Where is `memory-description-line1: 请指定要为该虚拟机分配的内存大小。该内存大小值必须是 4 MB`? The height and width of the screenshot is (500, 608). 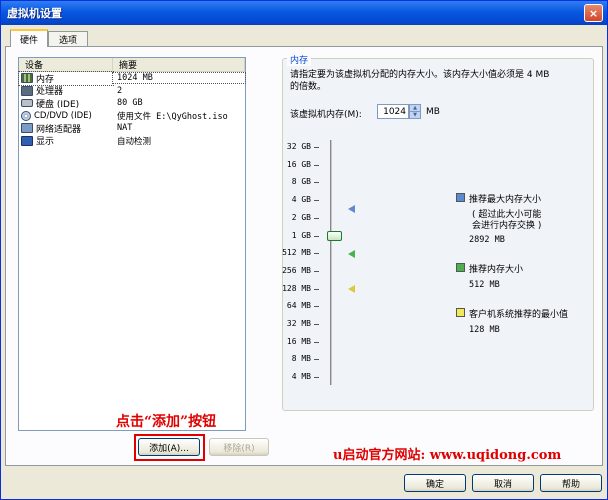
memory-description-line1: 请指定要为该虚拟机分配的内存大小。该内存大小值必须是 4 MB is located at coordinates (420, 75).